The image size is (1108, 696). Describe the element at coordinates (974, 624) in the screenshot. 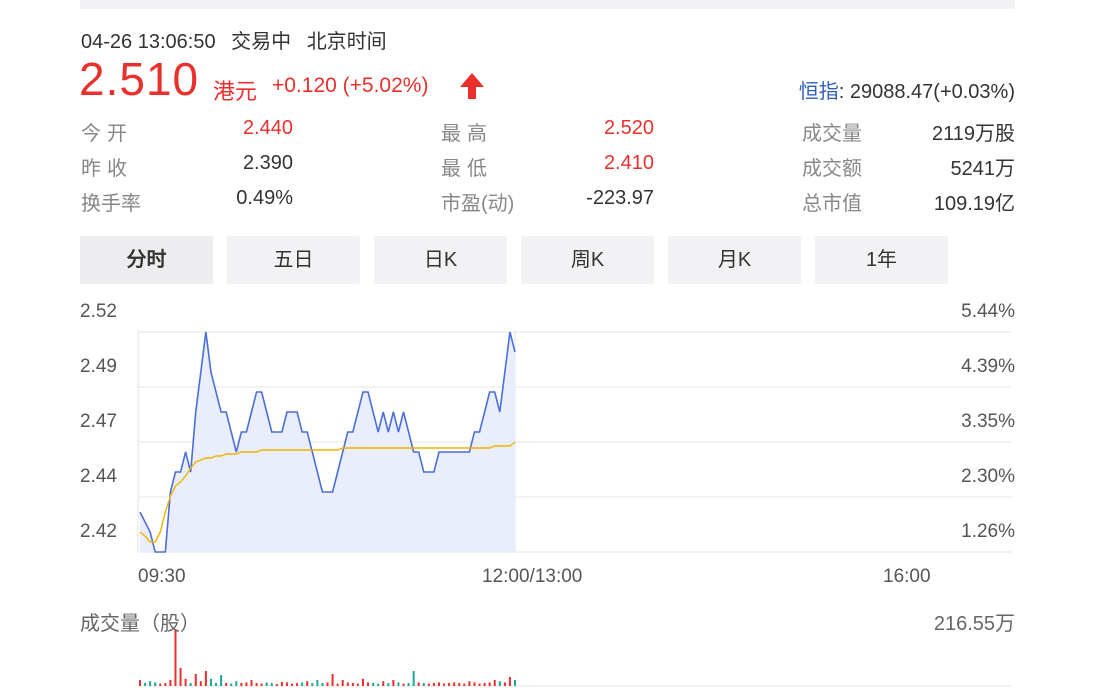

I see `volume-max-label: 216.55万` at that location.